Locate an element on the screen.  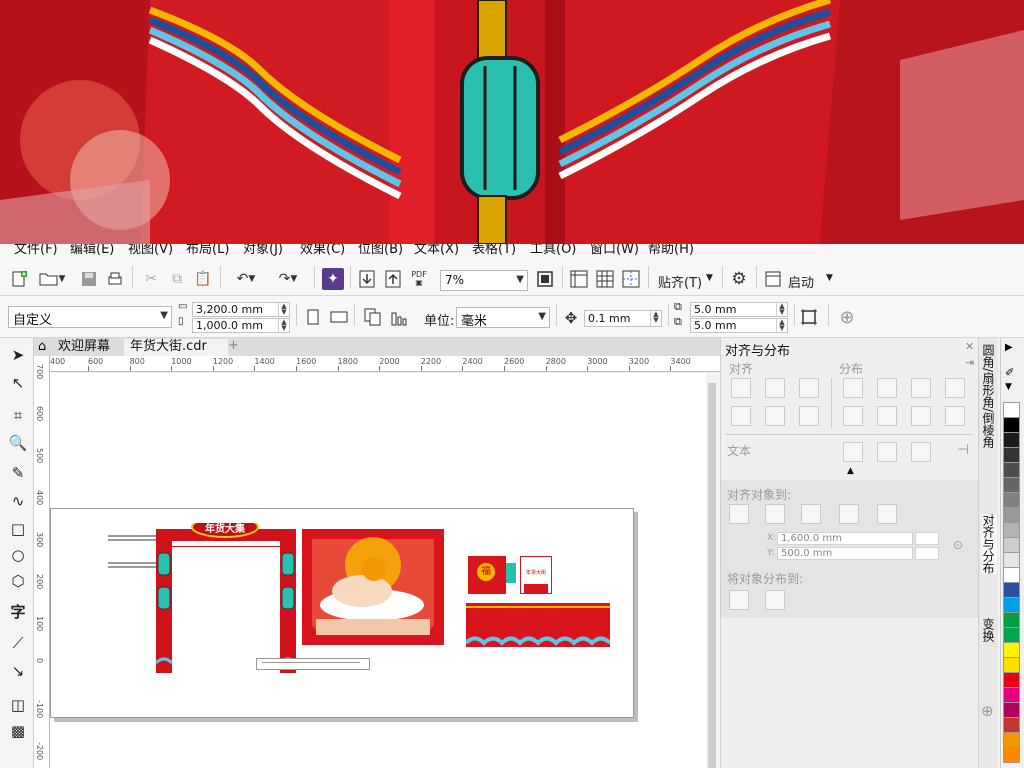
distribute-to-selection-icon is located at coordinates (739, 600).